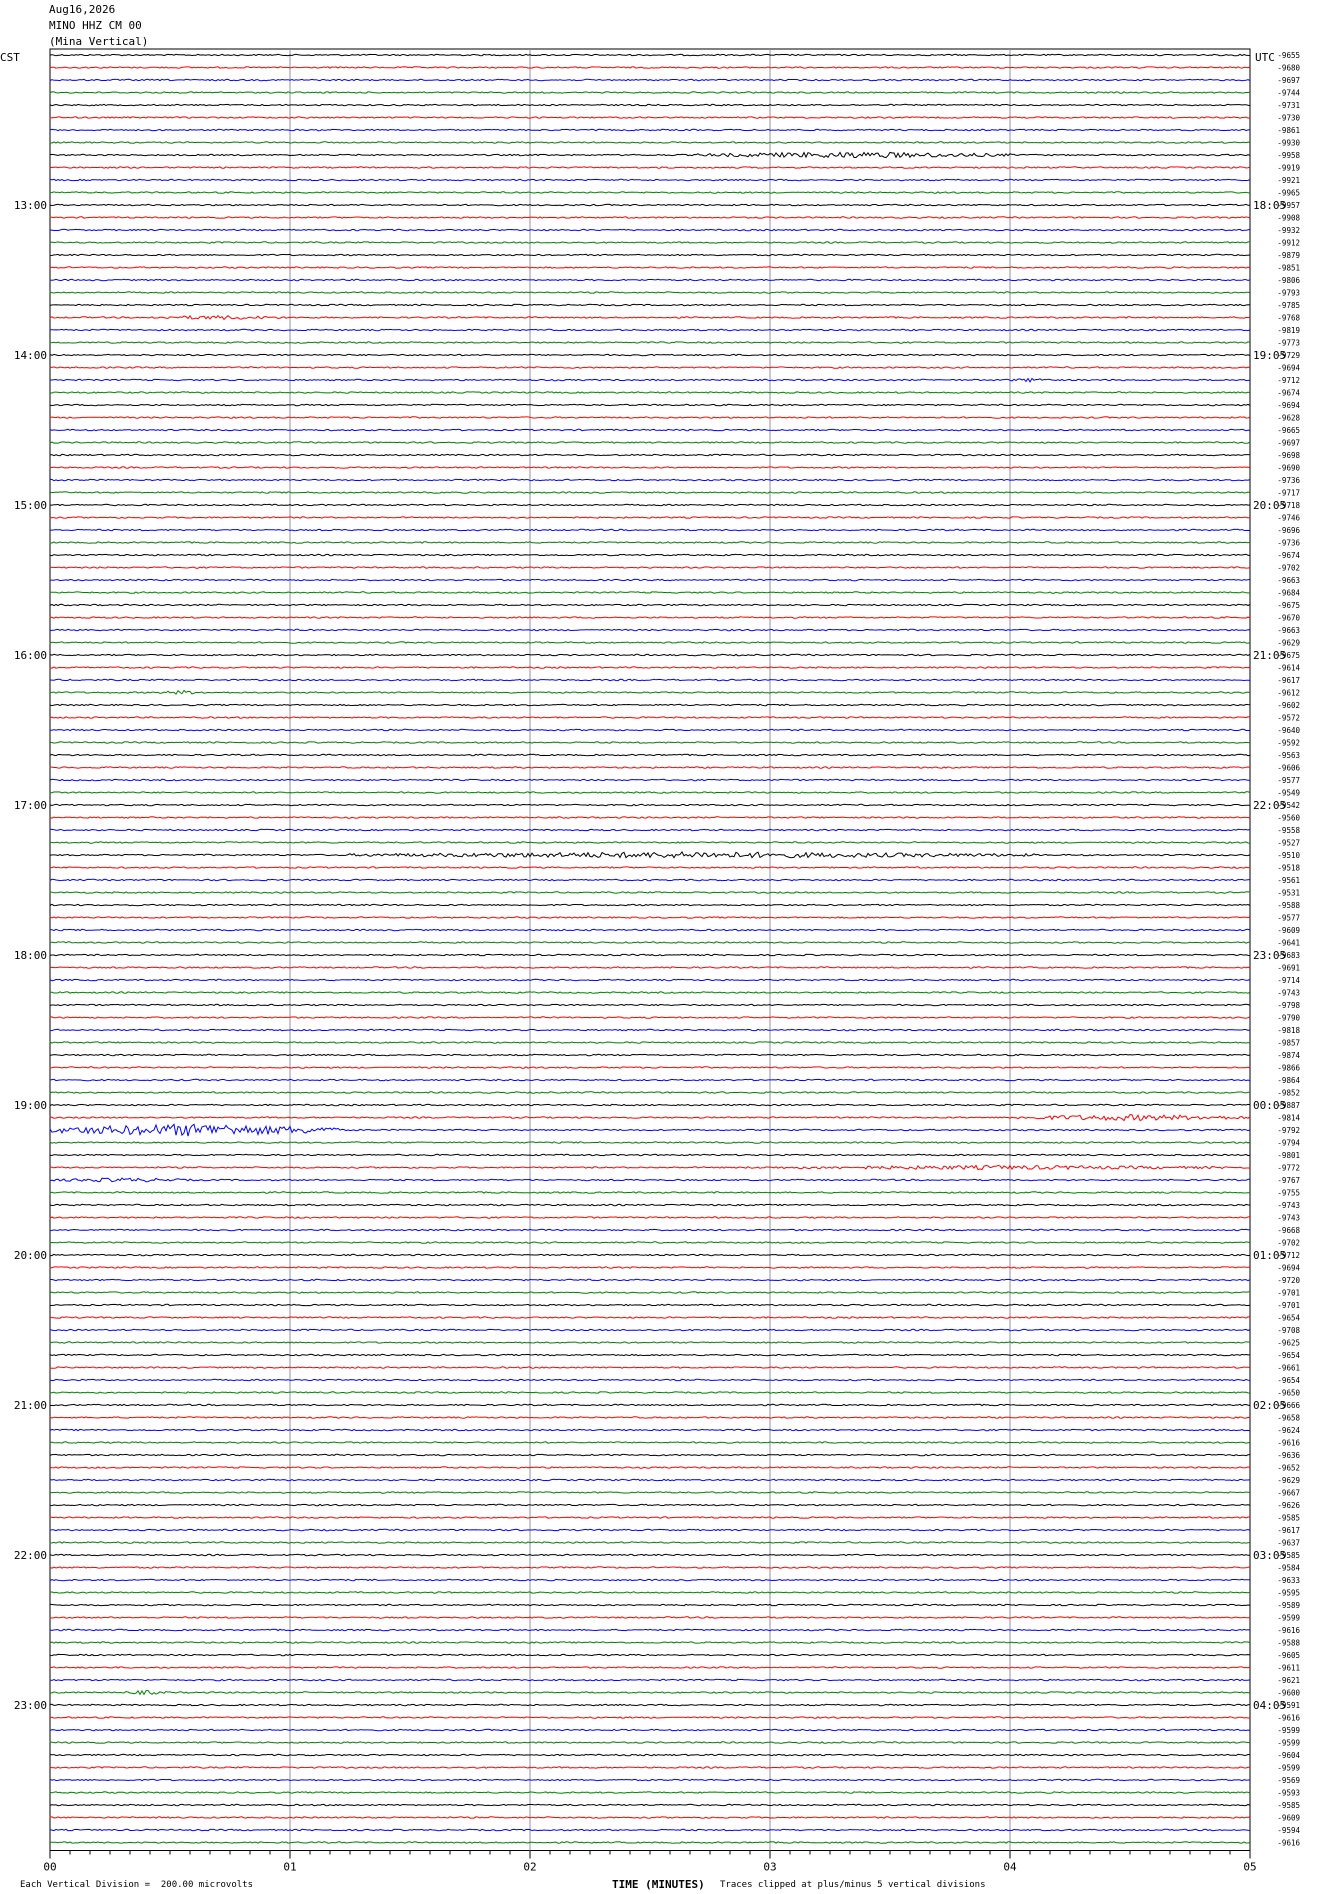  Describe the element at coordinates (1288, 1755) in the screenshot. I see `trace-offset-label: -9604` at that location.